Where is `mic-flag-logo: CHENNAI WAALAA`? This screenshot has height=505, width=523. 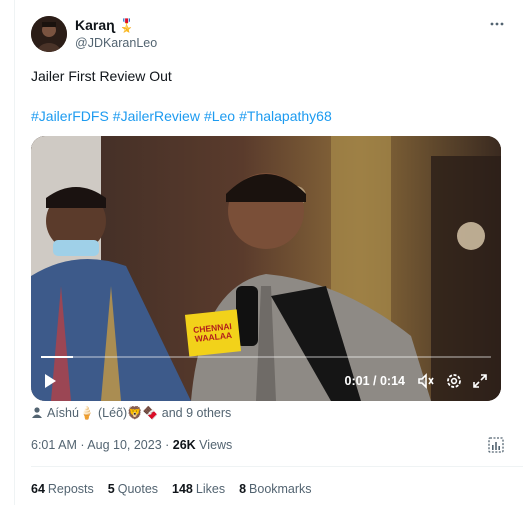 mic-flag-logo: CHENNAI WAALAA is located at coordinates (213, 333).